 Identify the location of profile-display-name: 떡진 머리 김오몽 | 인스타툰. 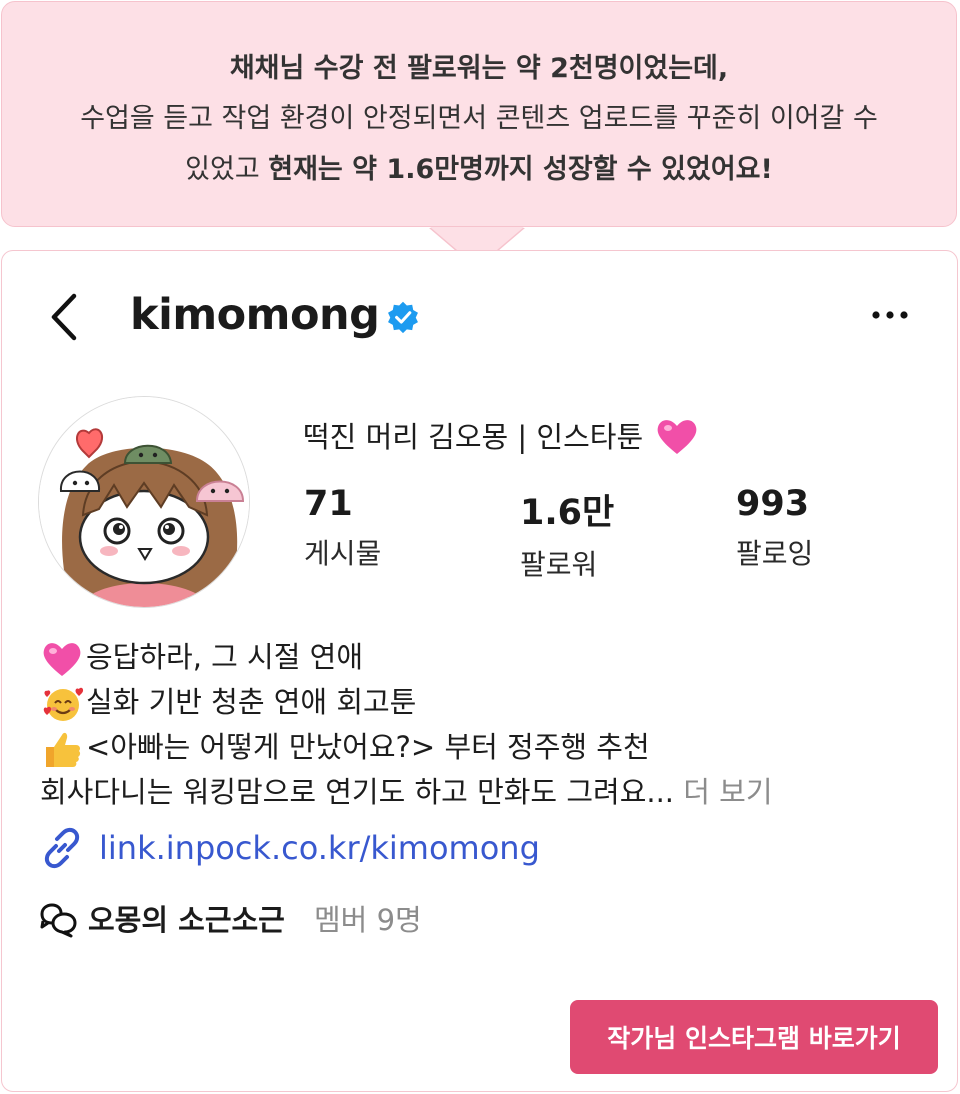
(501, 435).